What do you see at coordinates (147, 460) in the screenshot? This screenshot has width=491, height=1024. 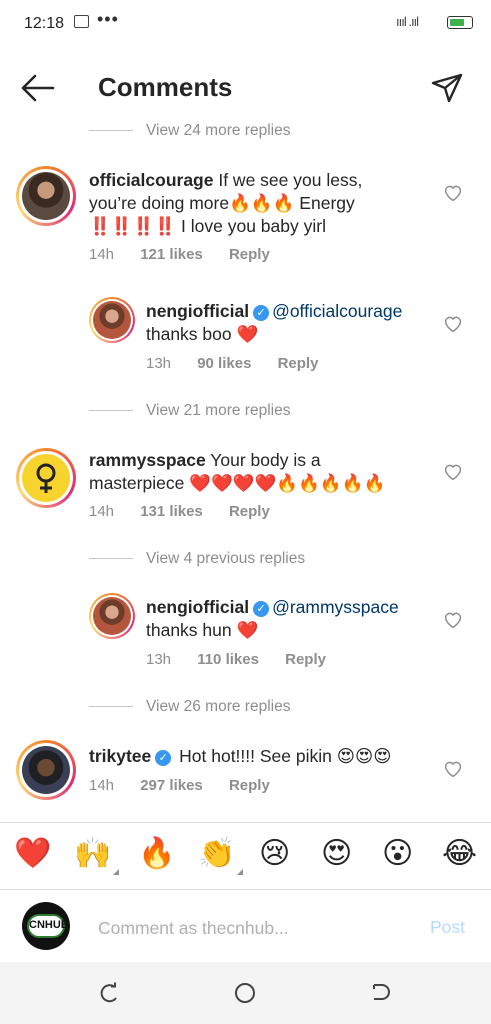 I see `comment-username: rammysspace` at bounding box center [147, 460].